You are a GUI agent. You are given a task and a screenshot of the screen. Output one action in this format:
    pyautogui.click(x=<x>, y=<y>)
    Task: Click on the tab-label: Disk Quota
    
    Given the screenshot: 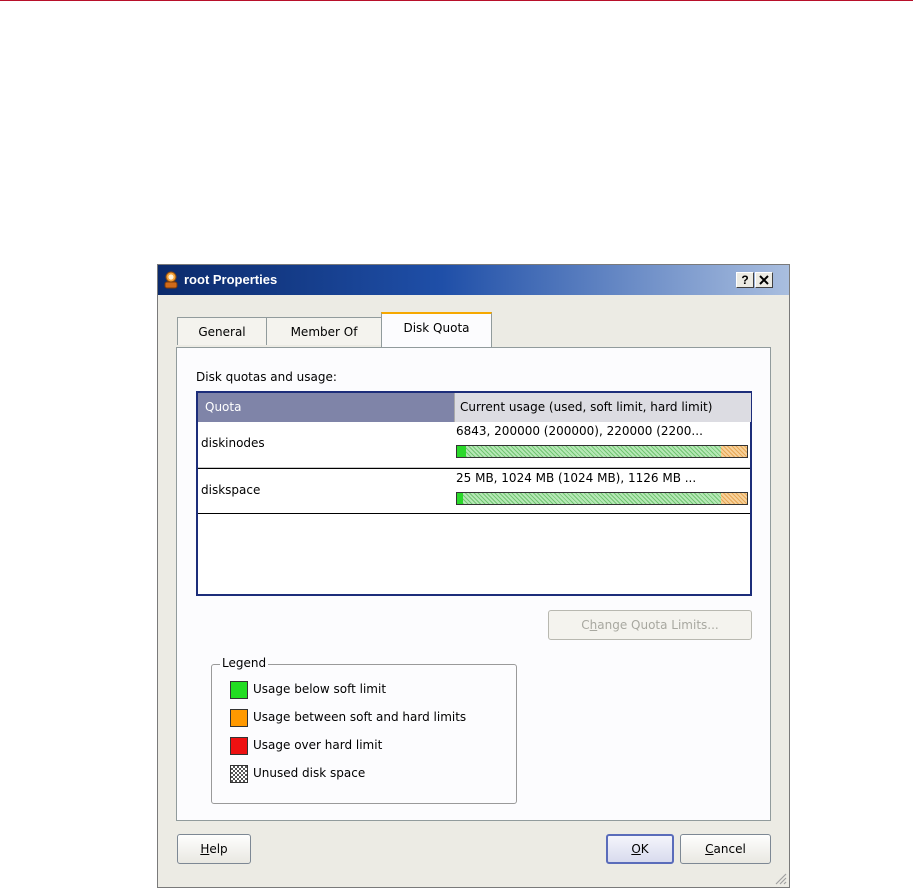 What is the action you would take?
    pyautogui.click(x=436, y=328)
    